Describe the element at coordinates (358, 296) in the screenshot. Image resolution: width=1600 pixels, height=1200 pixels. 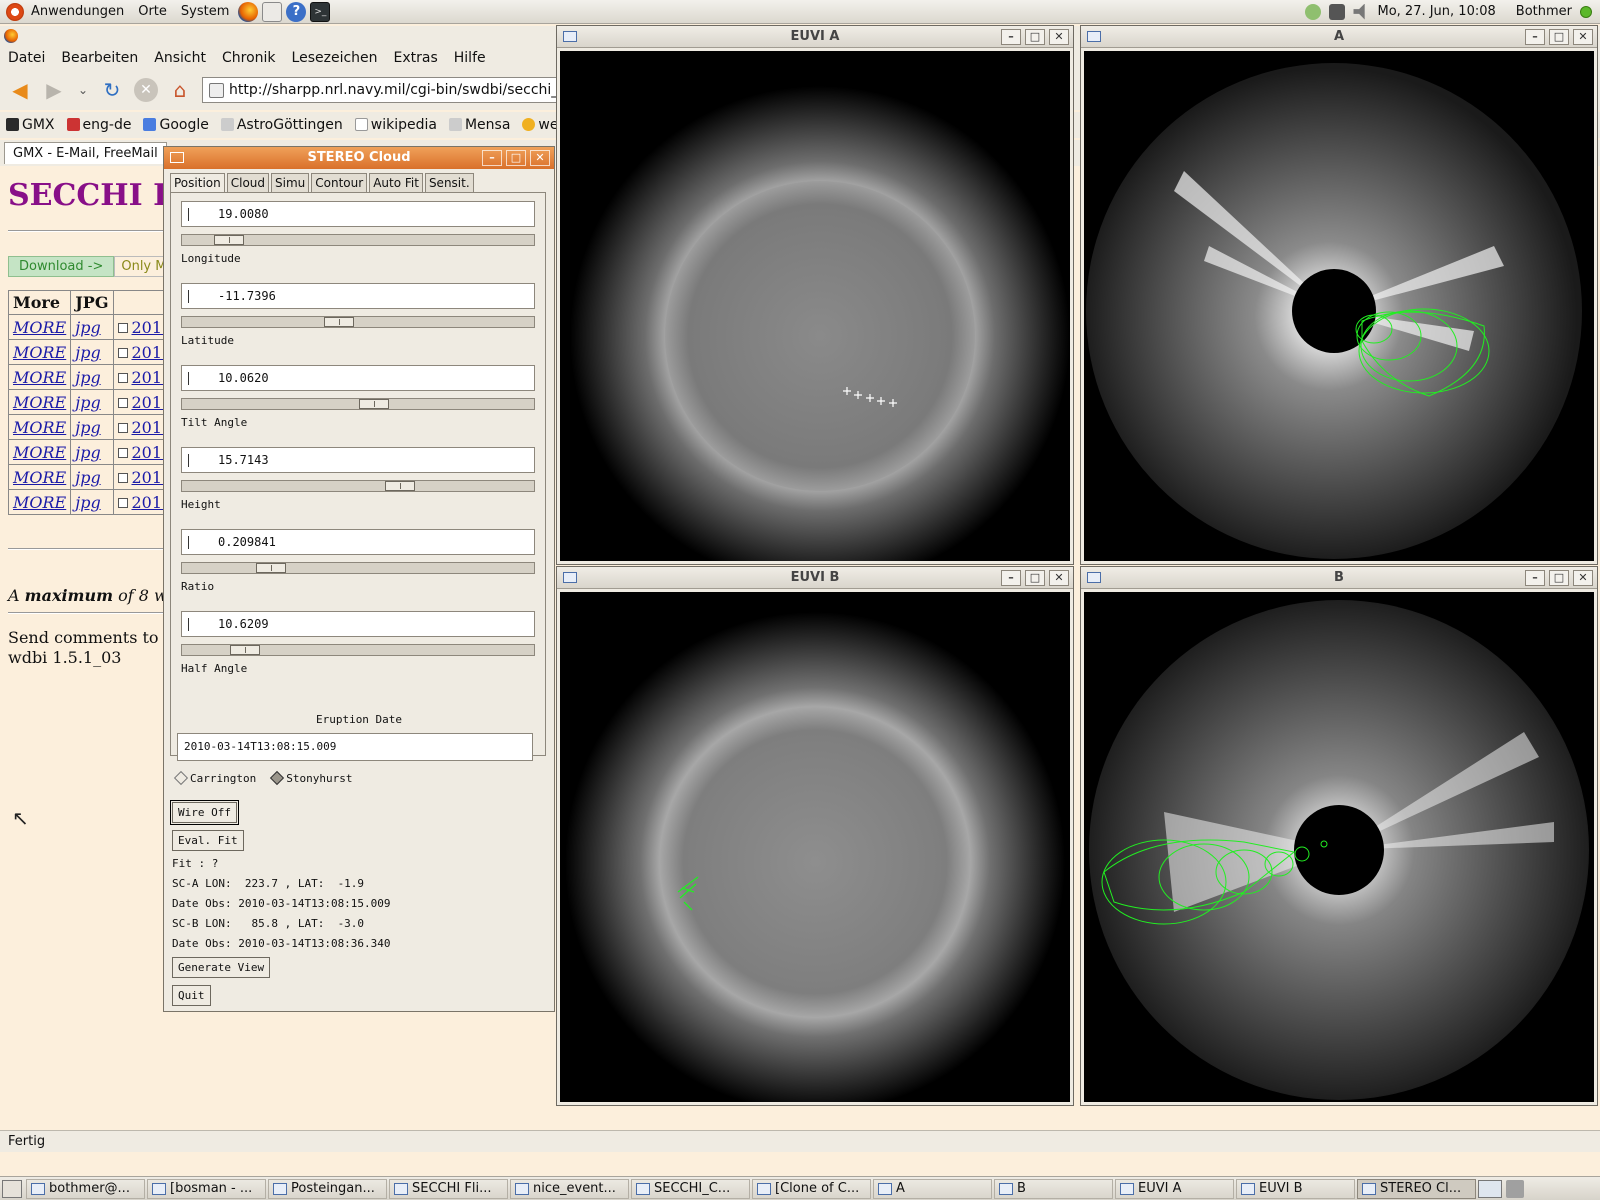
I see `param-value-input: -11.7396` at that location.